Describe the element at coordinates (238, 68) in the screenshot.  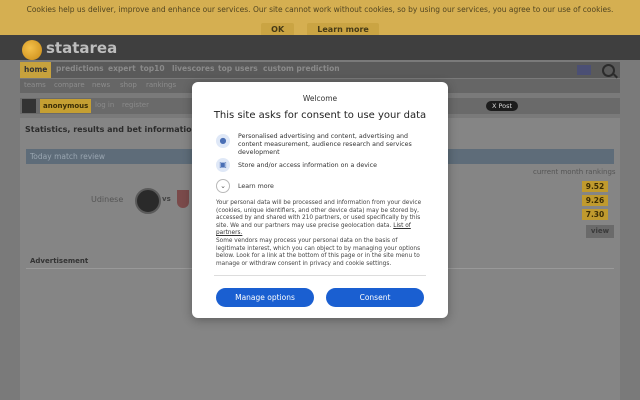
I see `nav-item-top-users: top users` at that location.